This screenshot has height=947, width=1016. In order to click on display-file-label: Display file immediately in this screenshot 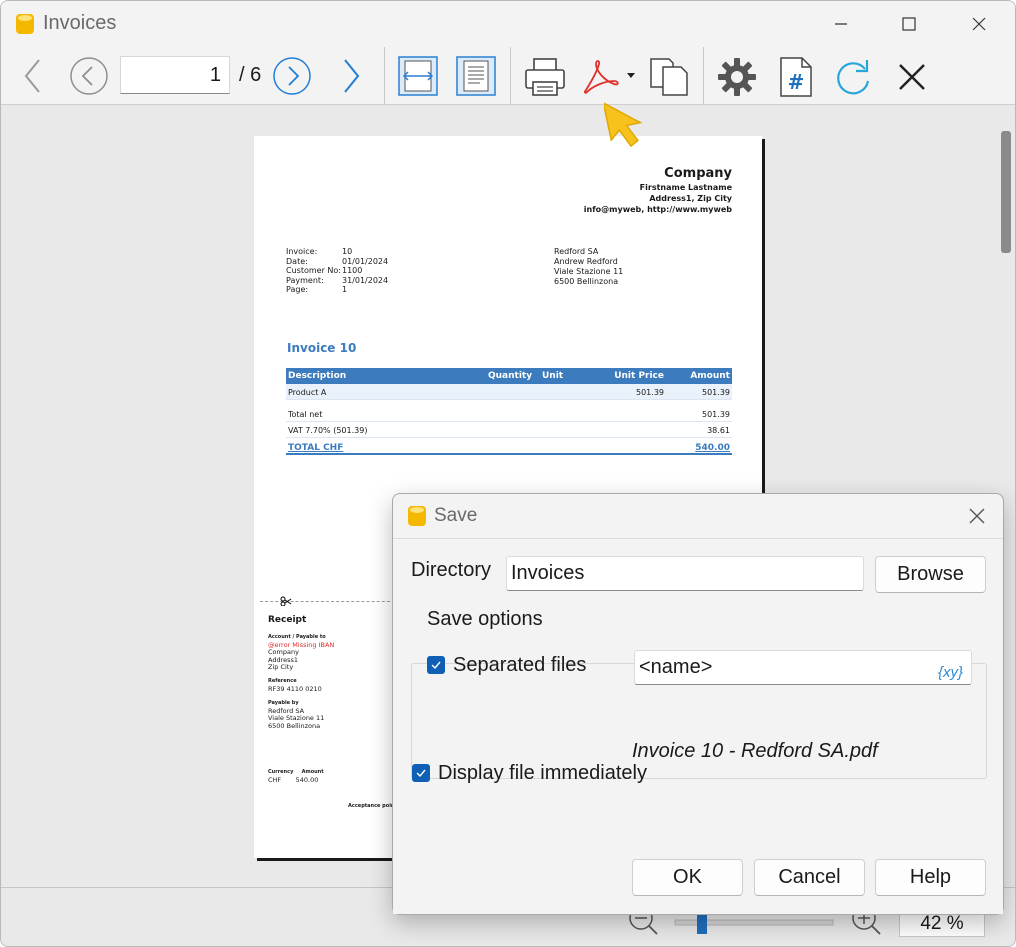, I will do `click(542, 773)`.